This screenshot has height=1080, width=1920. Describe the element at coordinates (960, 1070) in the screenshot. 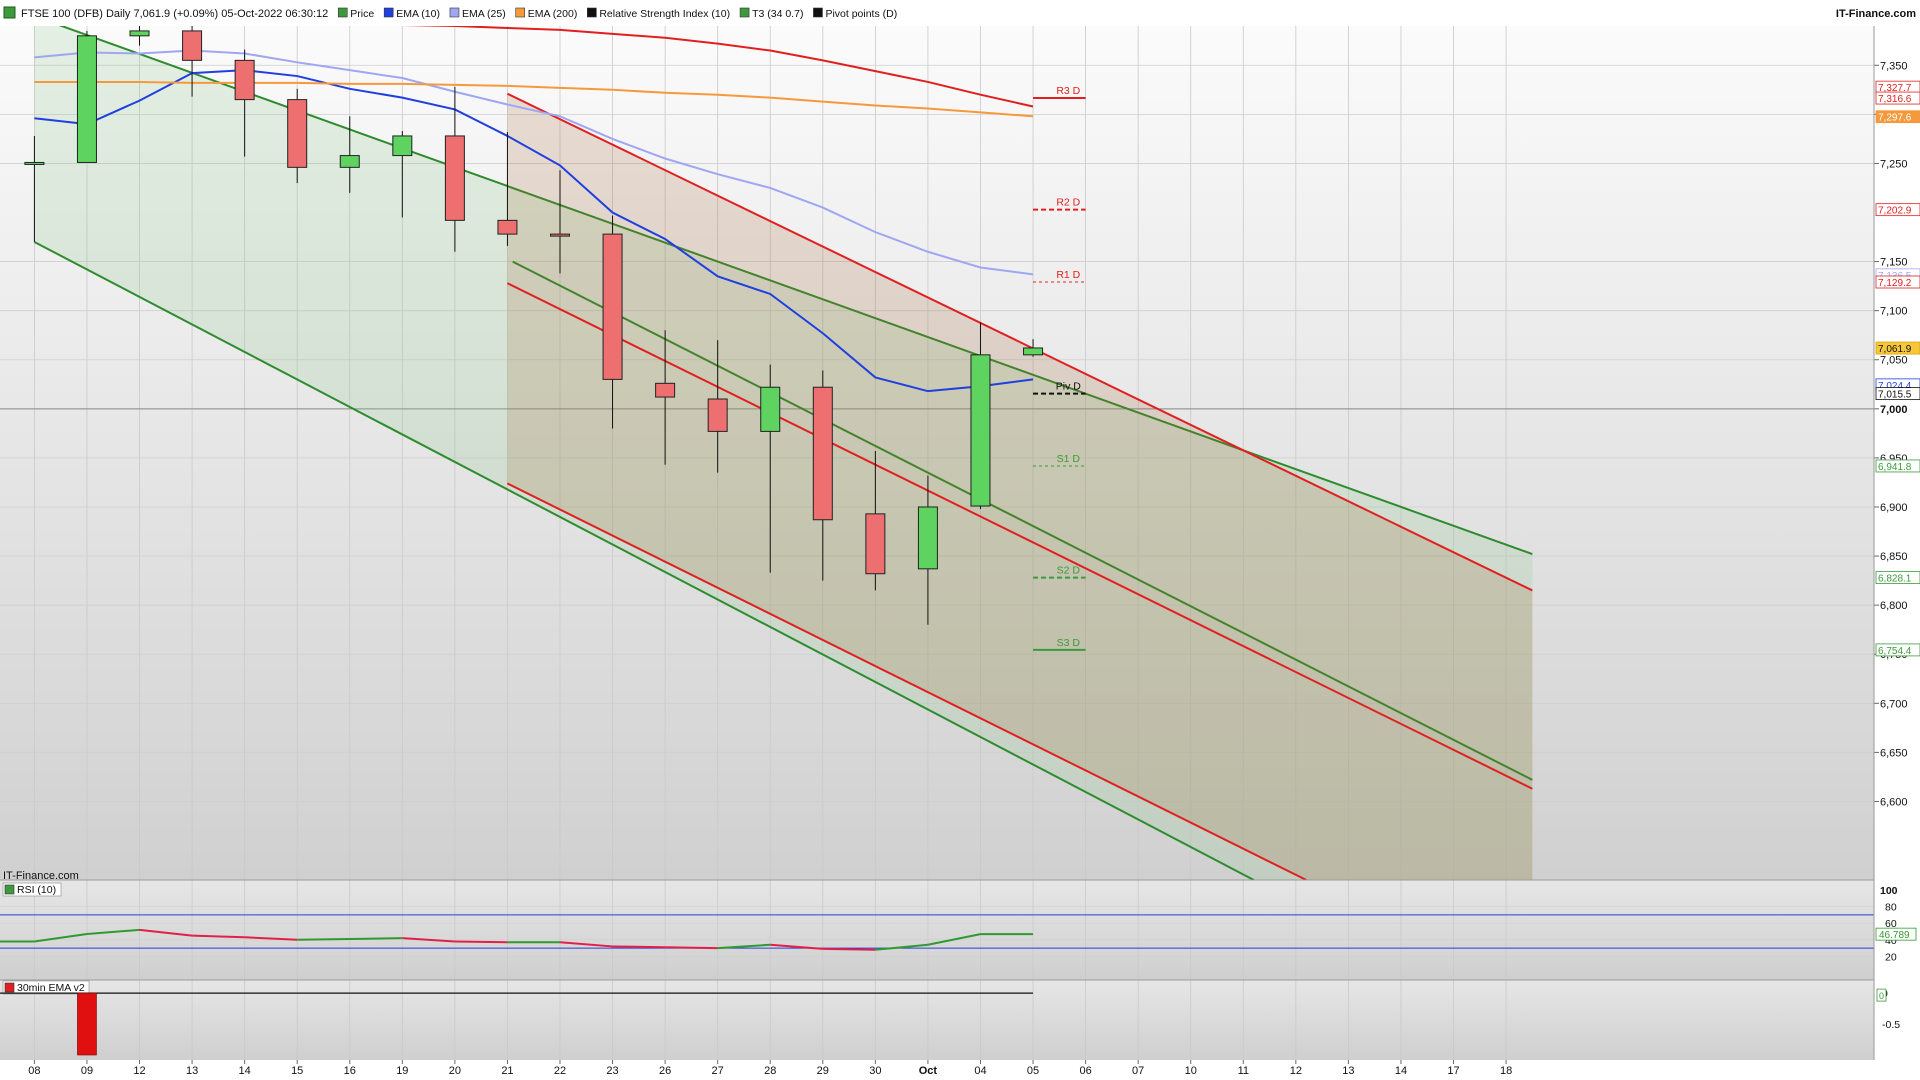

I see `date-axis-background` at that location.